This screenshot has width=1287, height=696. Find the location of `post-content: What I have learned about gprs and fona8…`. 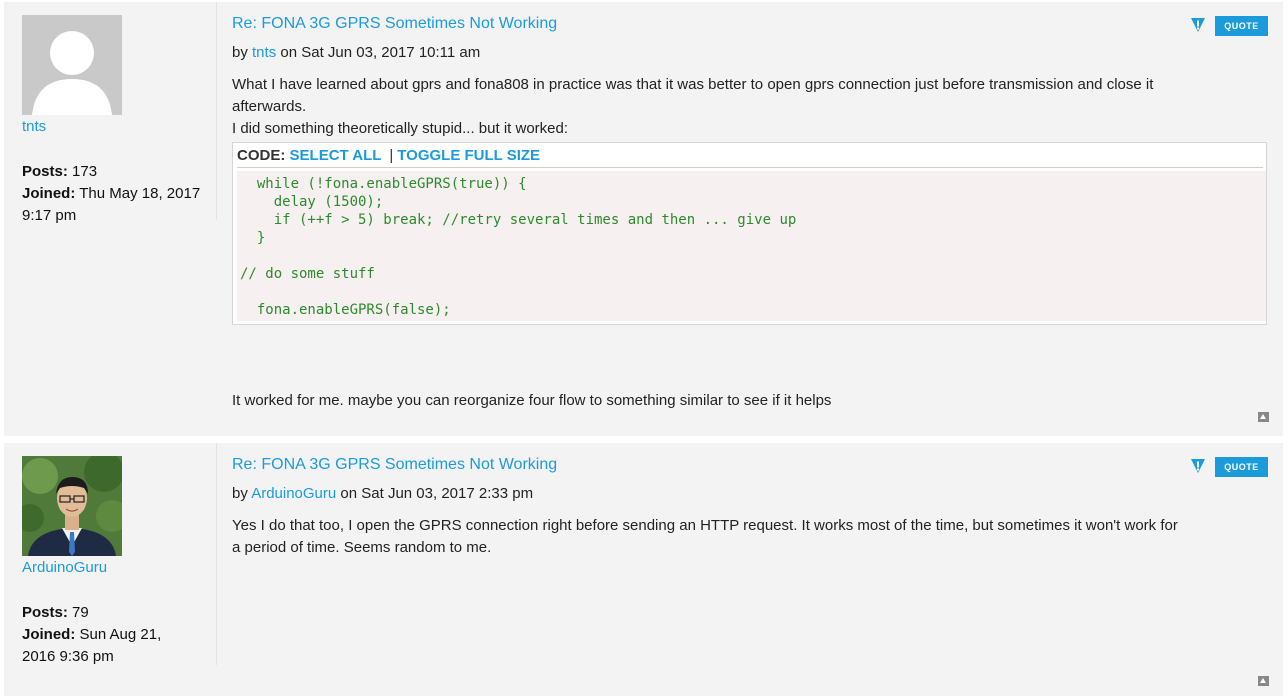

post-content: What I have learned about gprs and fona8… is located at coordinates (750, 107).